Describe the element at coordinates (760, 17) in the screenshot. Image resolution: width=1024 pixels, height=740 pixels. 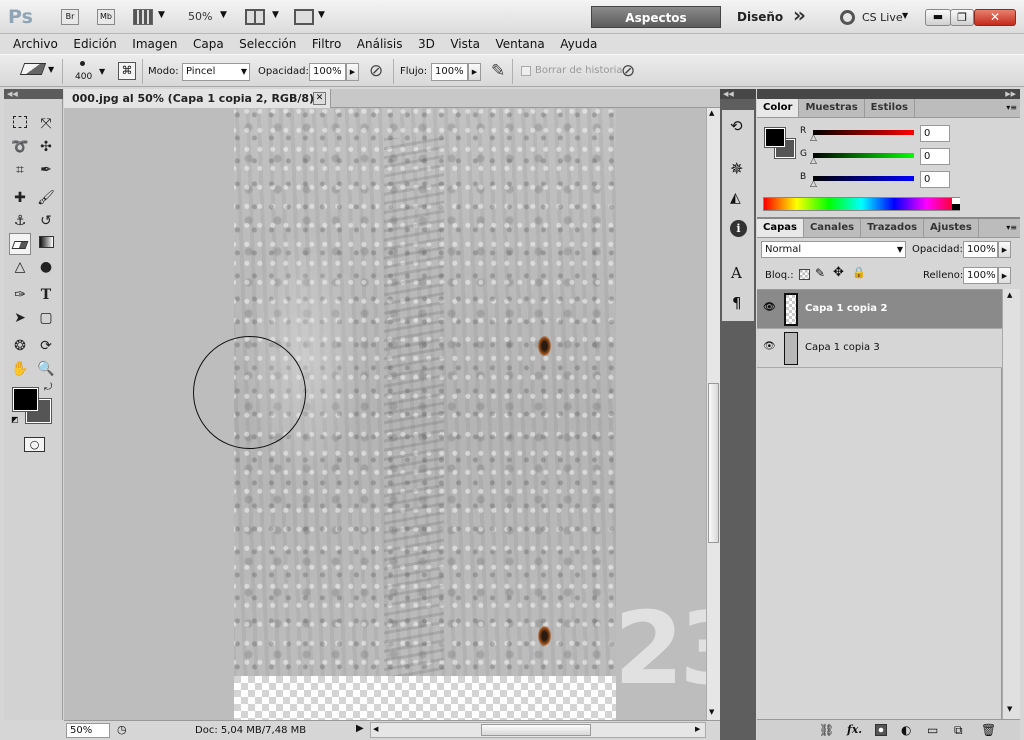
I see `workspace-design-button: Diseño` at that location.